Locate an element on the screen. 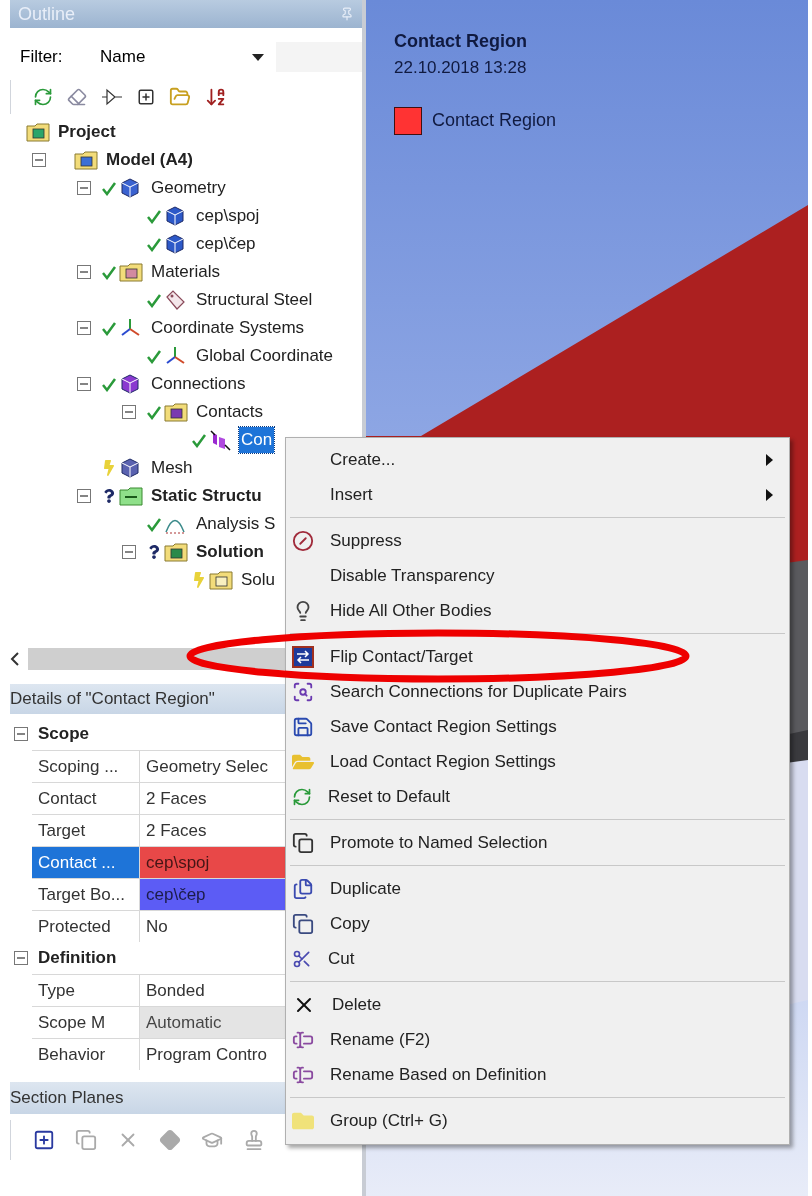 The width and height of the screenshot is (812, 1196). legend-label: Contact Region is located at coordinates (494, 120).